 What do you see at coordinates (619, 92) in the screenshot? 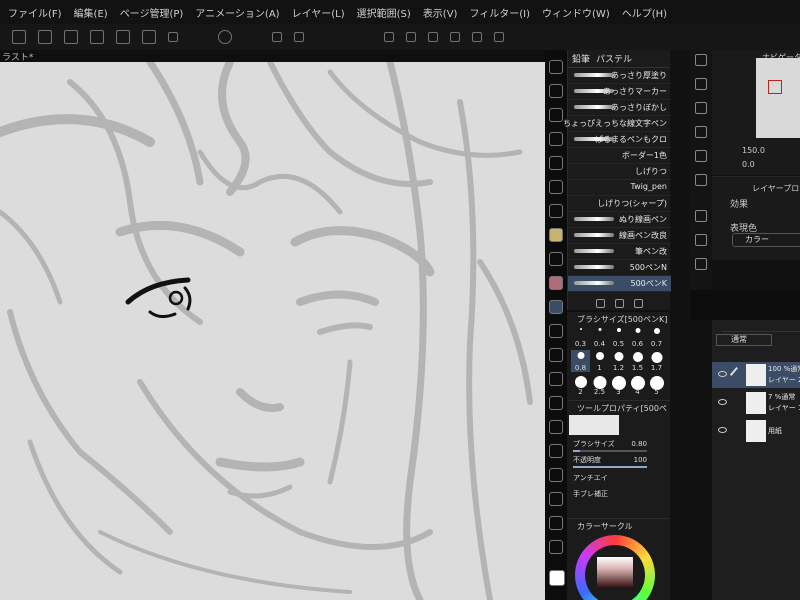
I see `brush-item: あっさりマーカー` at bounding box center [619, 92].